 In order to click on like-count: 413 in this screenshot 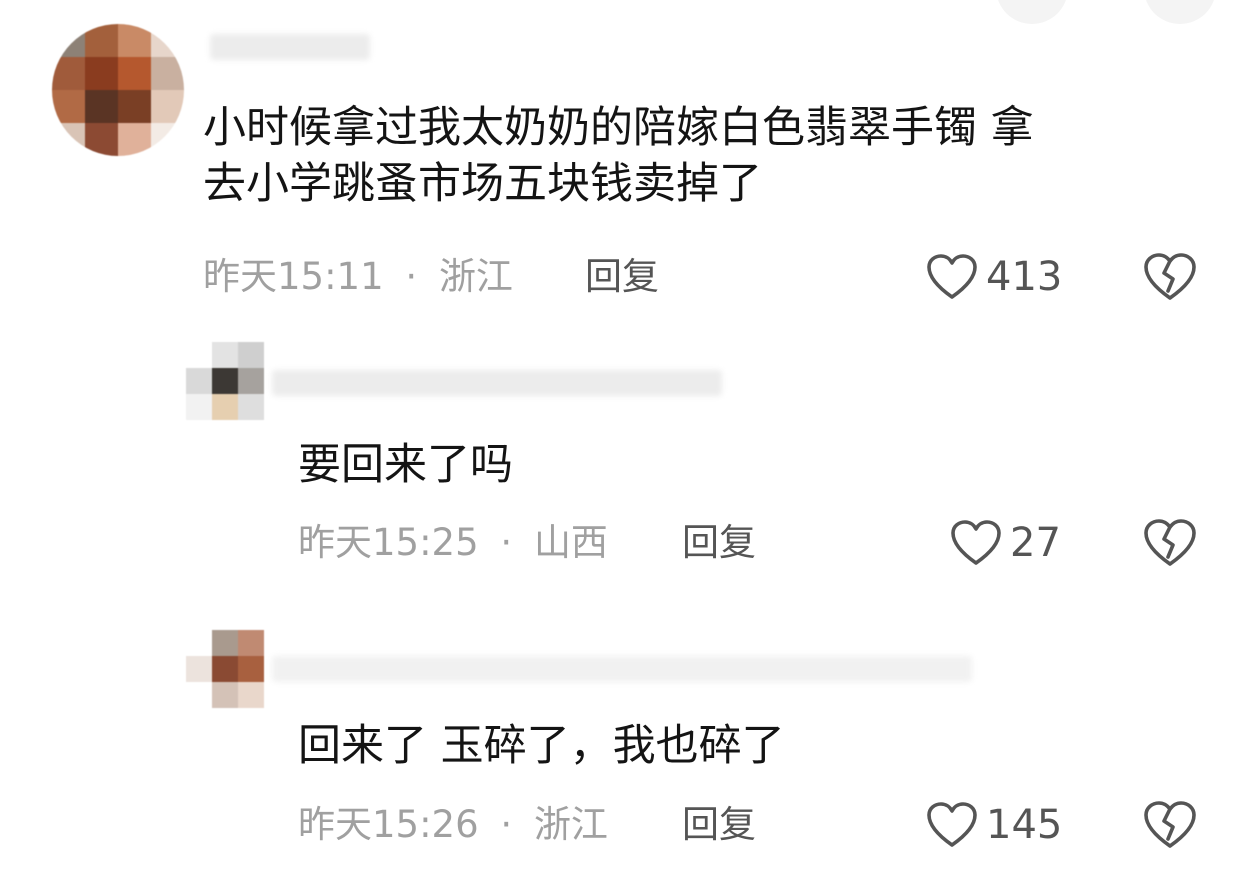, I will do `click(1024, 277)`.